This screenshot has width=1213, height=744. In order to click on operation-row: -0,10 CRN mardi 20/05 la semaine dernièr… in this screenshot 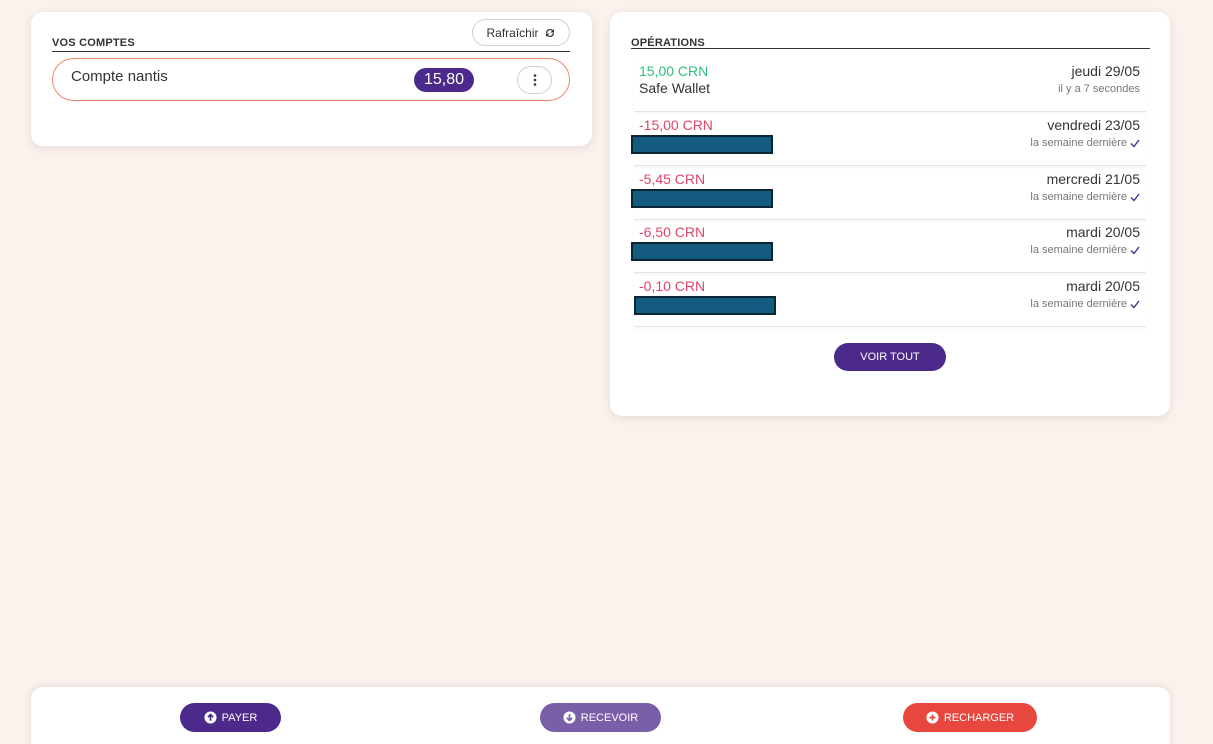, I will do `click(890, 300)`.